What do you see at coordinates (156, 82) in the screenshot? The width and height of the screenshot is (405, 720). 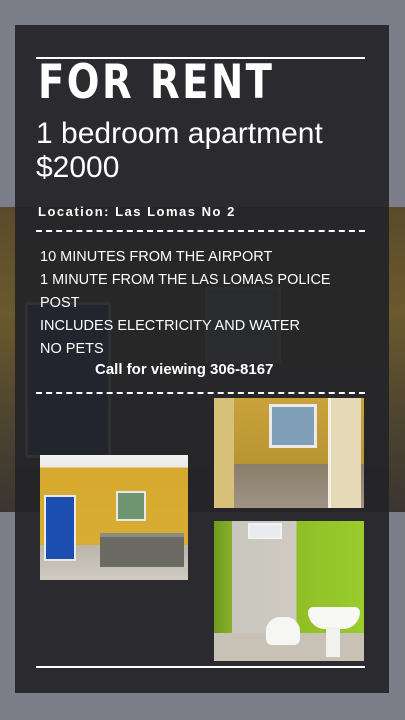 I see `headline: FOR RENT` at bounding box center [156, 82].